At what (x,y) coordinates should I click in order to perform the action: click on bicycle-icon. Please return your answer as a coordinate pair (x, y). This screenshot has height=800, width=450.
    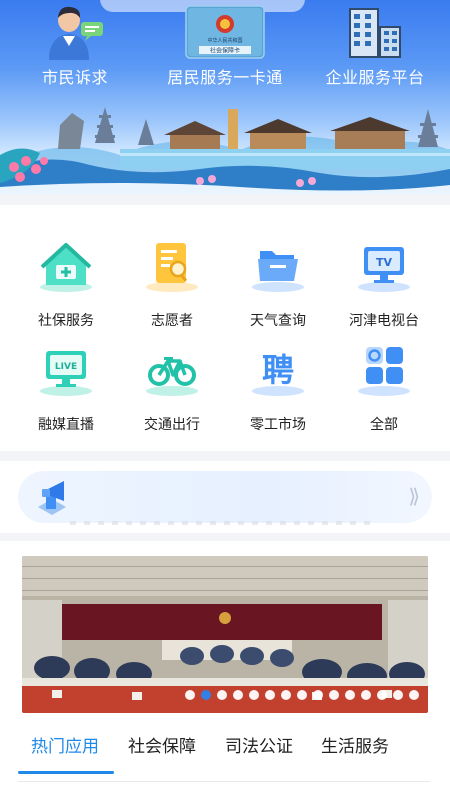
    Looking at the image, I should click on (172, 376).